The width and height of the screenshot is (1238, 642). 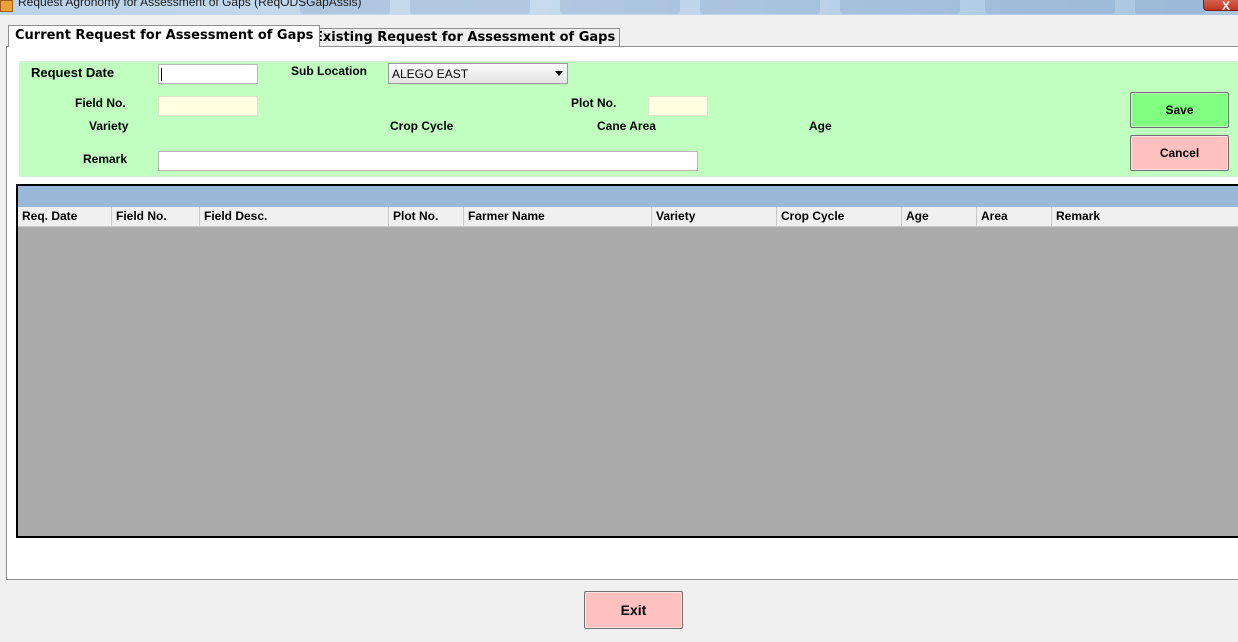 What do you see at coordinates (428, 161) in the screenshot?
I see `remark-input` at bounding box center [428, 161].